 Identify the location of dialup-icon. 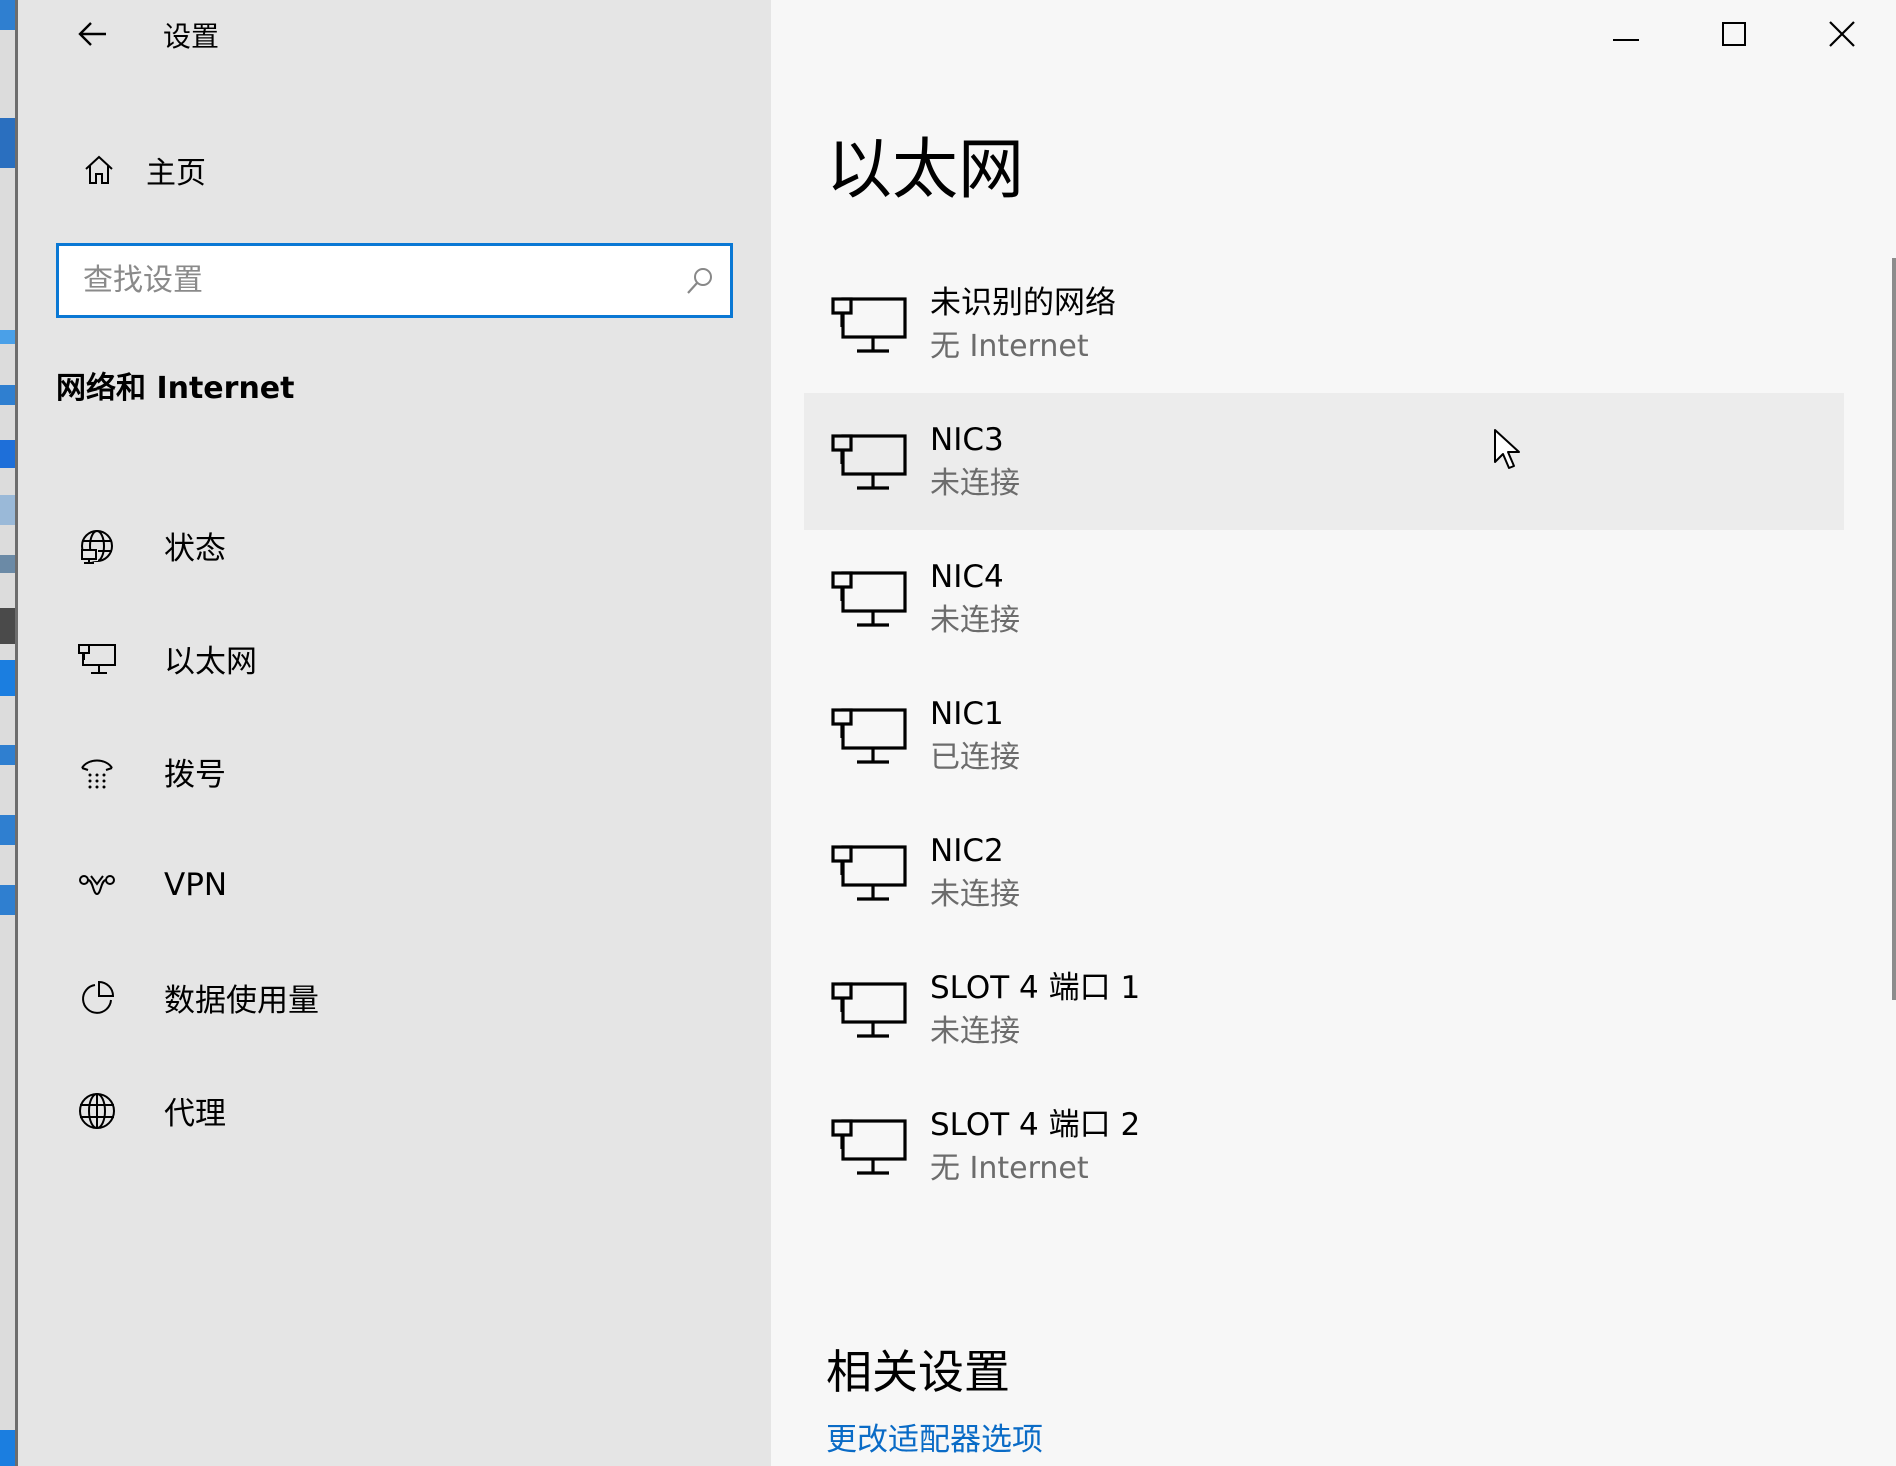
(97, 772).